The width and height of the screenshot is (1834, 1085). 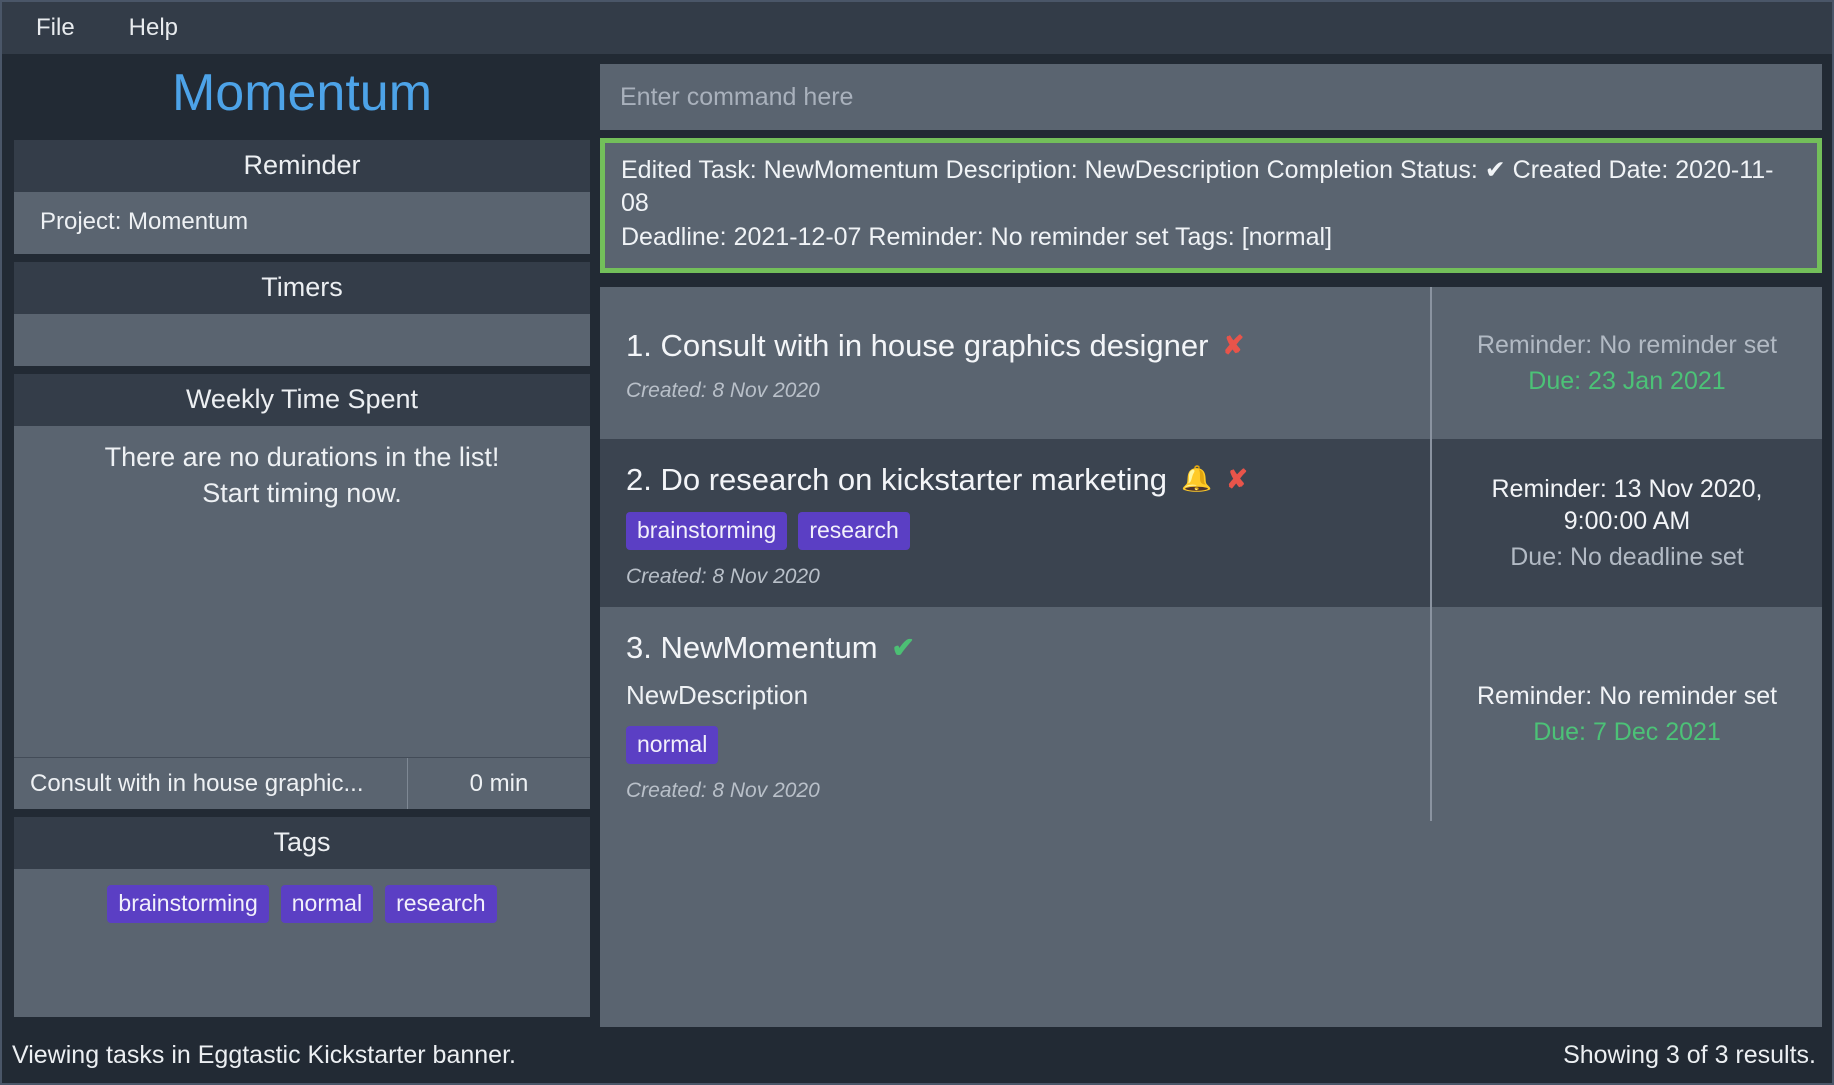 I want to click on task-due-date: Due: 23 Jan 2021, so click(x=1627, y=380).